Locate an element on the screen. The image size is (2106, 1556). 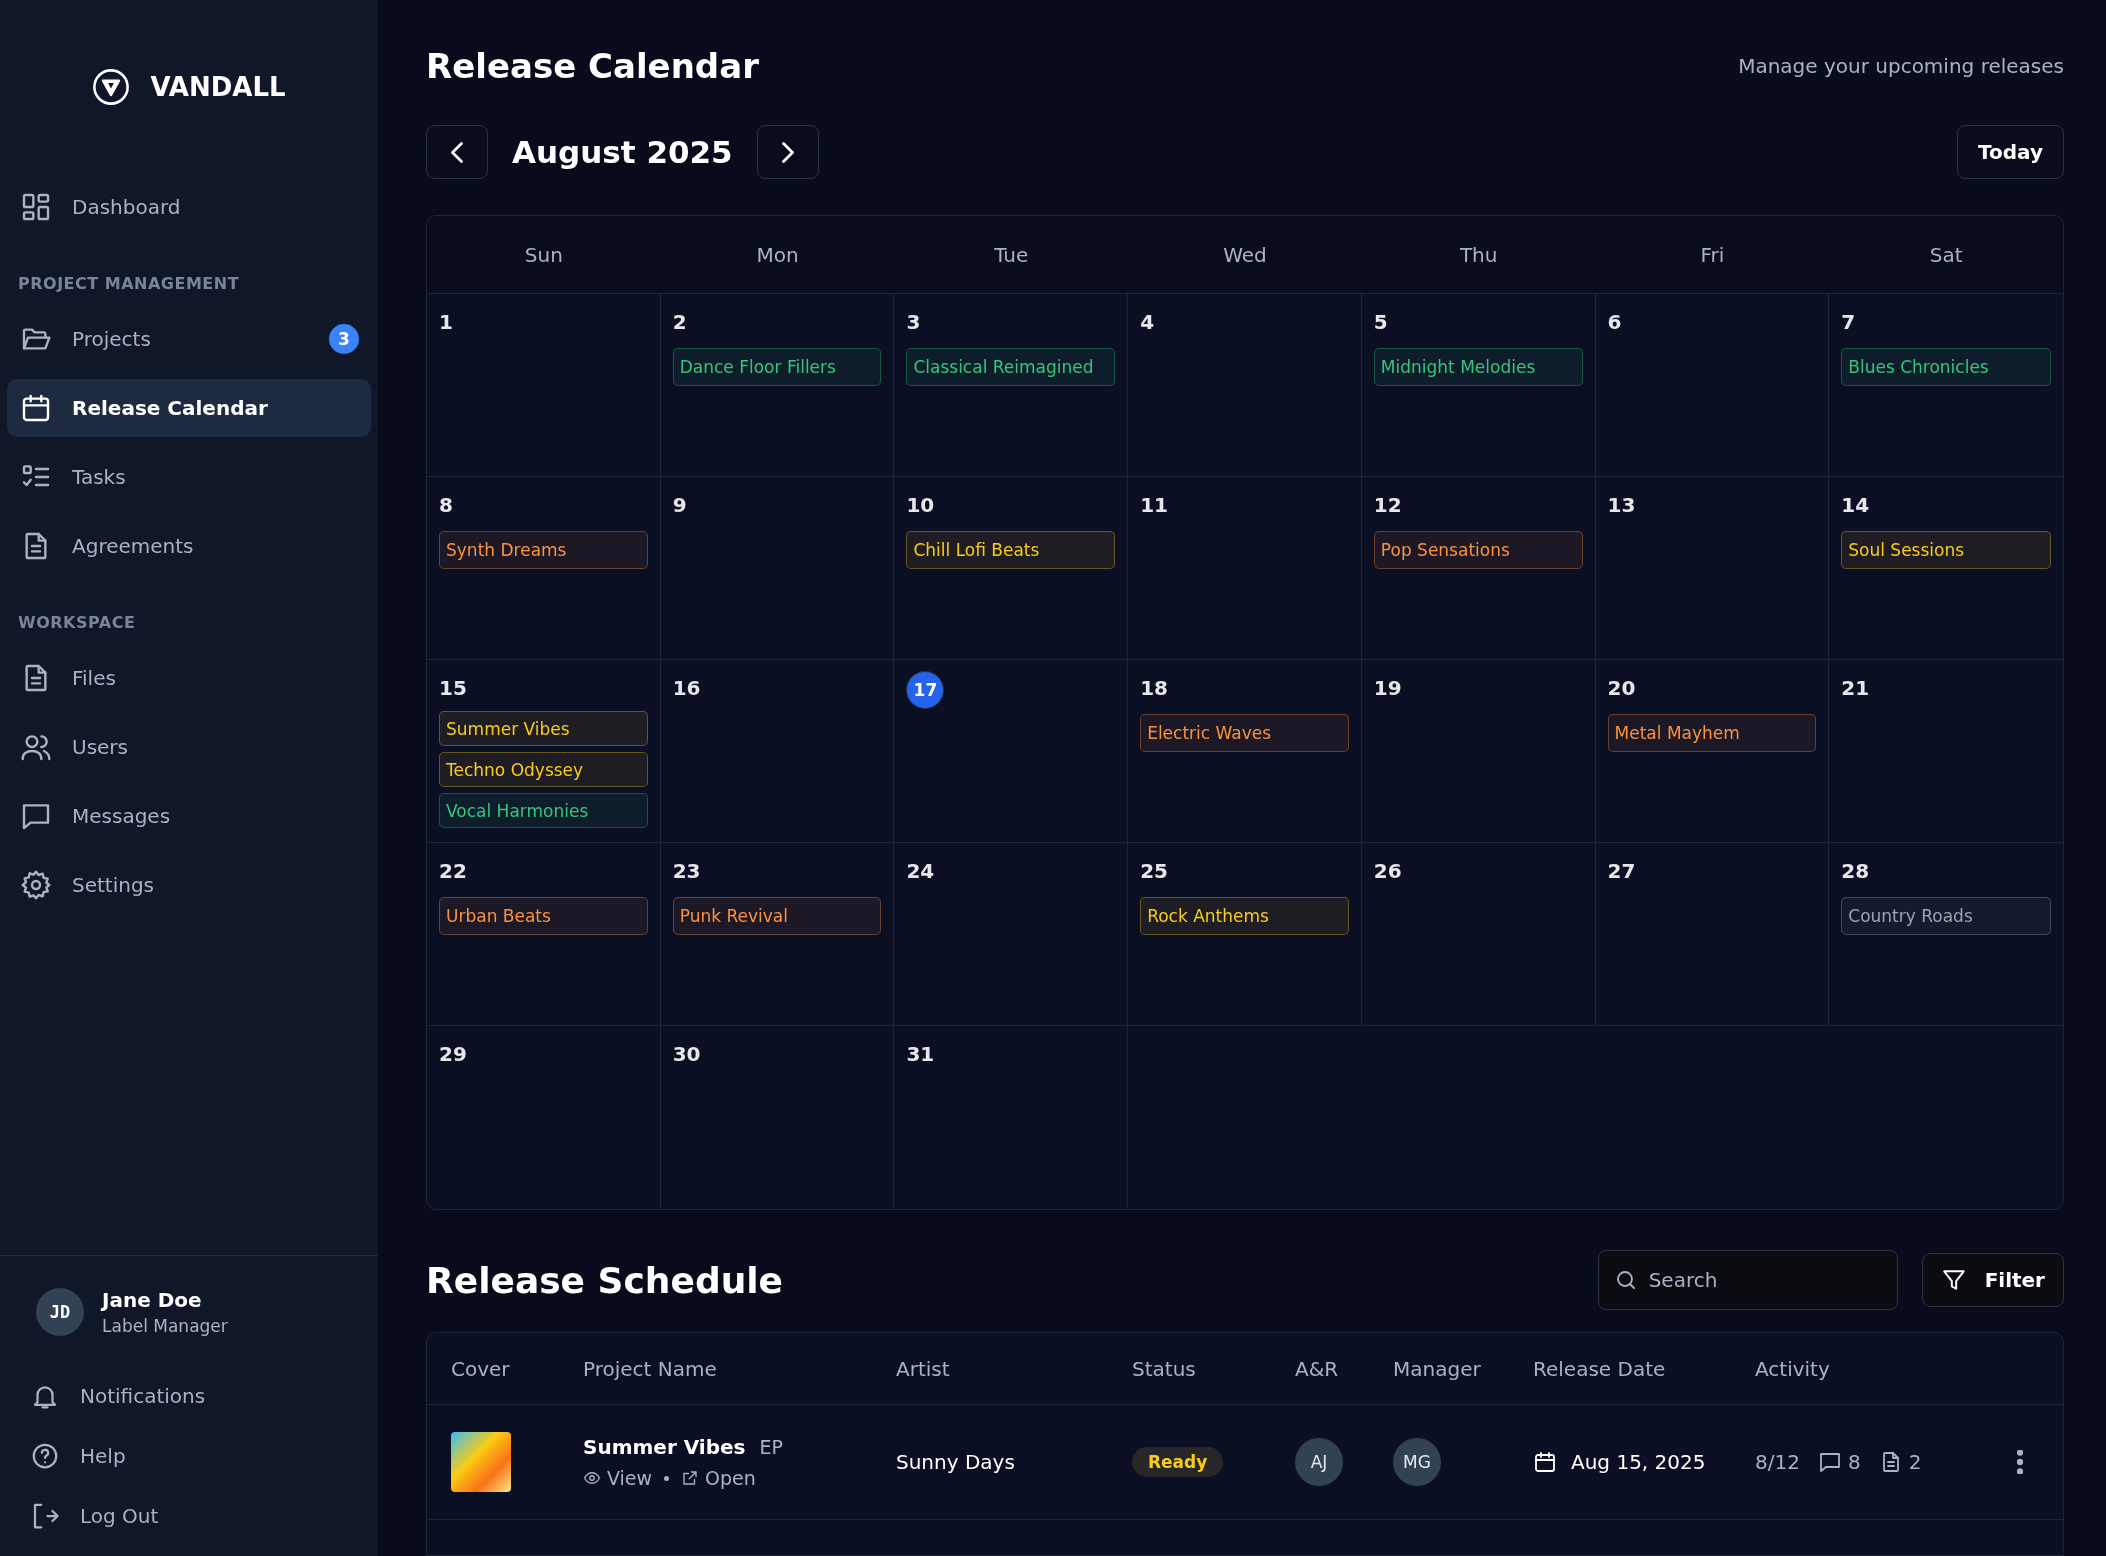
release-event: Summer Vibes is located at coordinates (543, 729).